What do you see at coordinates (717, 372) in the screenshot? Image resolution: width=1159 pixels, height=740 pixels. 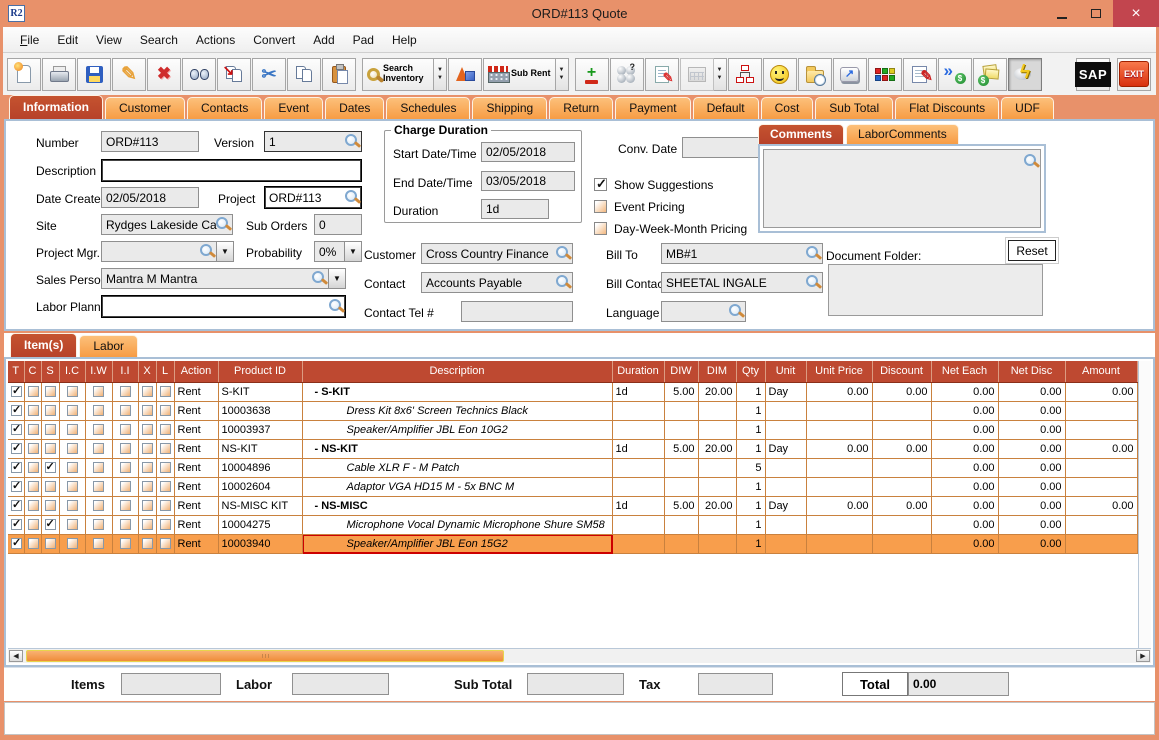 I see `column-header-dim: DIM` at bounding box center [717, 372].